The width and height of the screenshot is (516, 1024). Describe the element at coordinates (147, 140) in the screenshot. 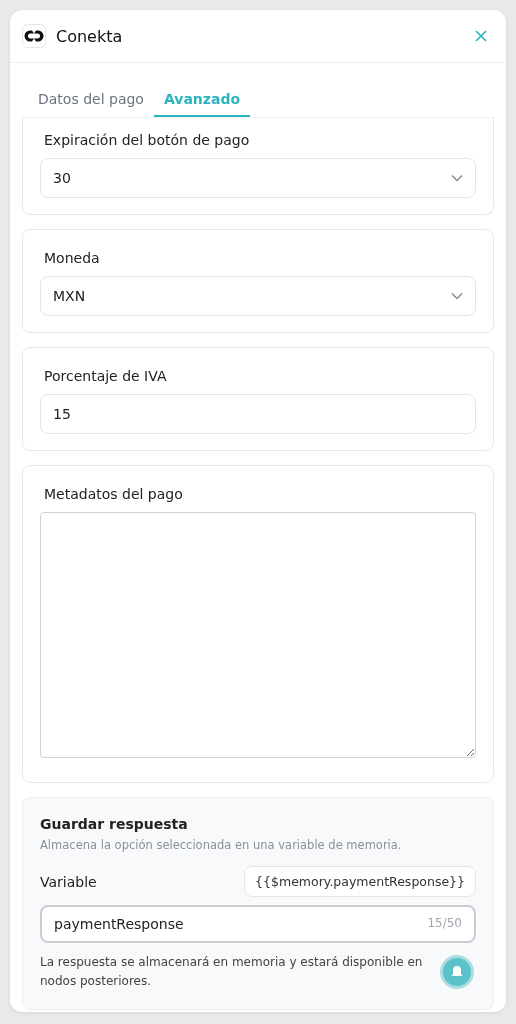

I see `field-label: Expiración del botón de pago` at that location.